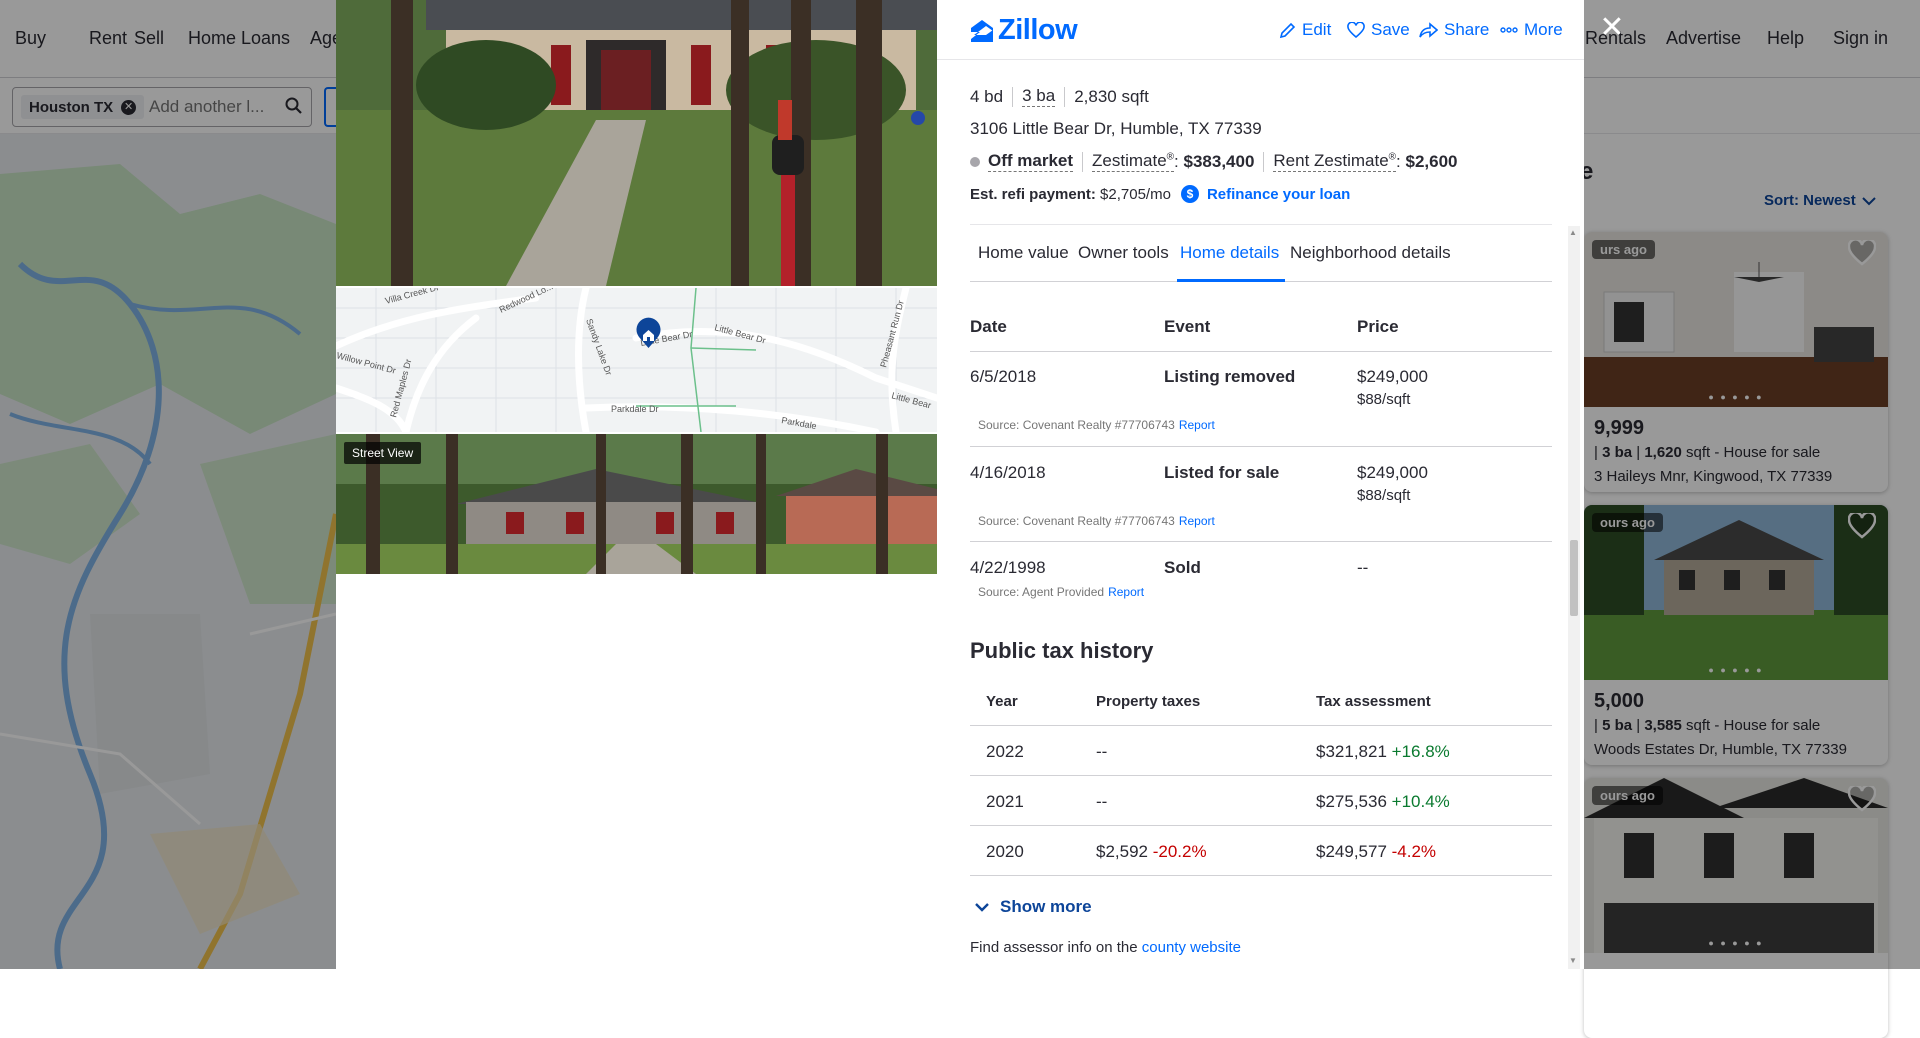 This screenshot has width=1920, height=1038. What do you see at coordinates (1123, 253) in the screenshot?
I see `tab-owner-tools: Owner tools` at bounding box center [1123, 253].